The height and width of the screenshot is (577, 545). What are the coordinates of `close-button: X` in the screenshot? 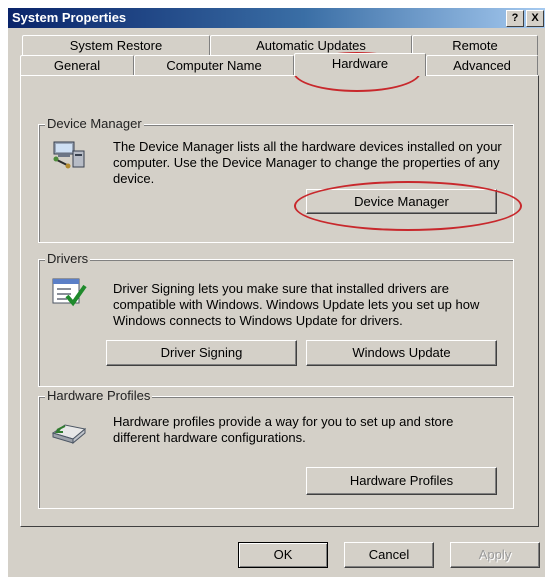 It's located at (535, 18).